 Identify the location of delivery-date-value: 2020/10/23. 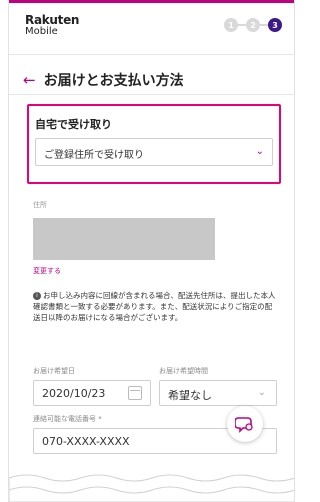
(74, 393).